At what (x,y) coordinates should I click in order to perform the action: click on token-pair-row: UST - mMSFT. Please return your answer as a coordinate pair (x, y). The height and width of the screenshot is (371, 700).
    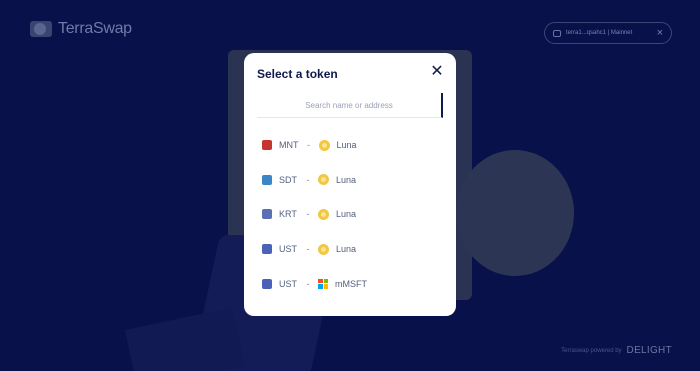
    Looking at the image, I should click on (352, 283).